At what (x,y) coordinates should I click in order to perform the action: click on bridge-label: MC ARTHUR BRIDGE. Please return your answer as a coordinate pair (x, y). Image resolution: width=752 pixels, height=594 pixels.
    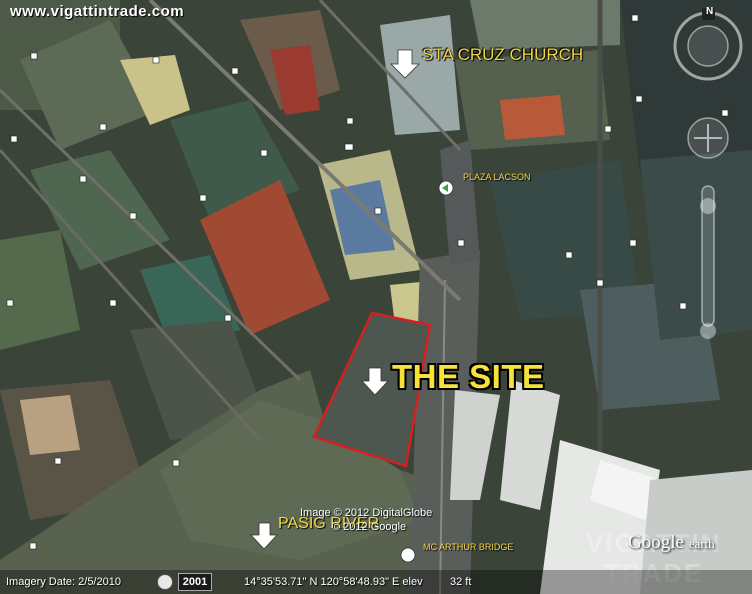
    Looking at the image, I should click on (468, 547).